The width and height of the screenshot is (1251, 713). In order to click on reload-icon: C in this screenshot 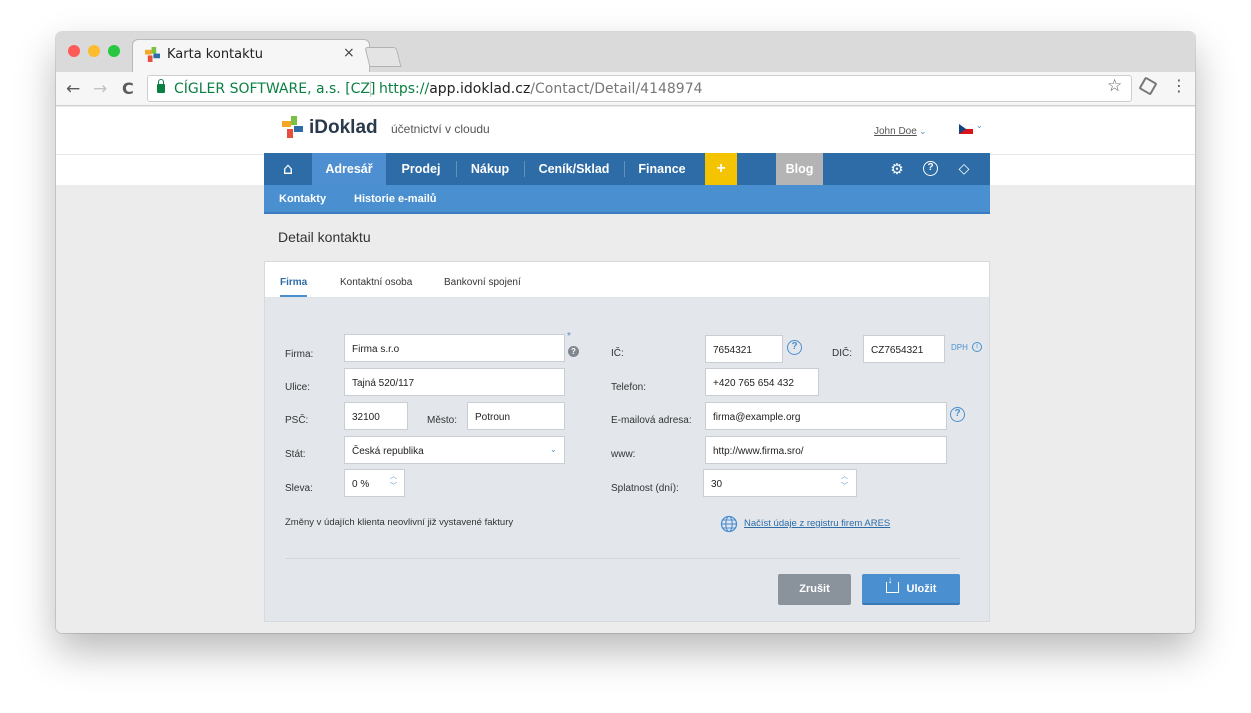, I will do `click(128, 88)`.